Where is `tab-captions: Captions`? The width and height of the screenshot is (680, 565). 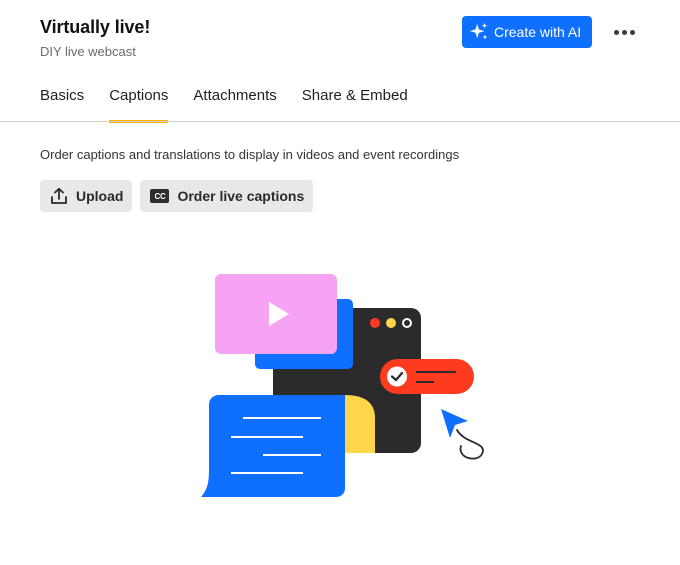
tab-captions: Captions is located at coordinates (139, 104).